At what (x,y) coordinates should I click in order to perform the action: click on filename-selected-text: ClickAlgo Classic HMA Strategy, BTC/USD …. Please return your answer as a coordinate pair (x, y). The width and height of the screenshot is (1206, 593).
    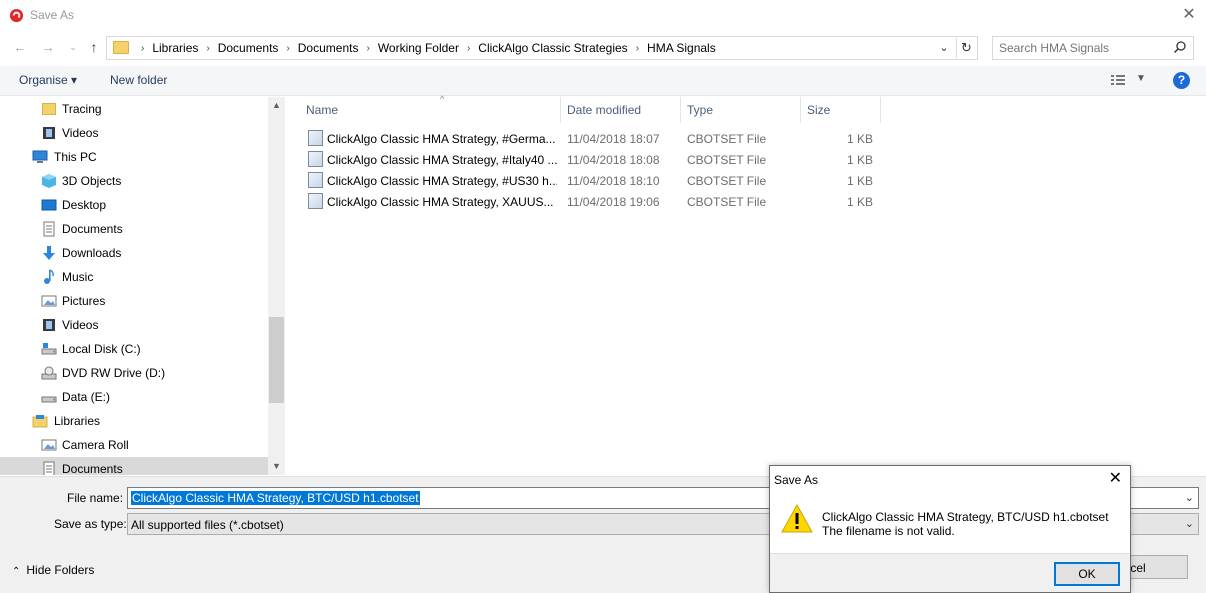
    Looking at the image, I should click on (275, 498).